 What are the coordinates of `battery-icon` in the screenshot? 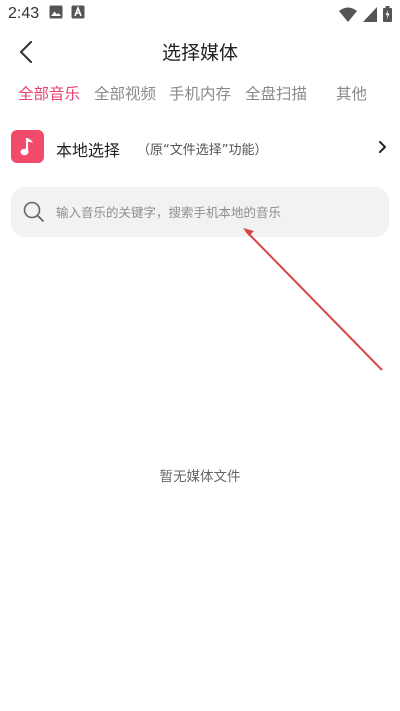 It's located at (387, 16).